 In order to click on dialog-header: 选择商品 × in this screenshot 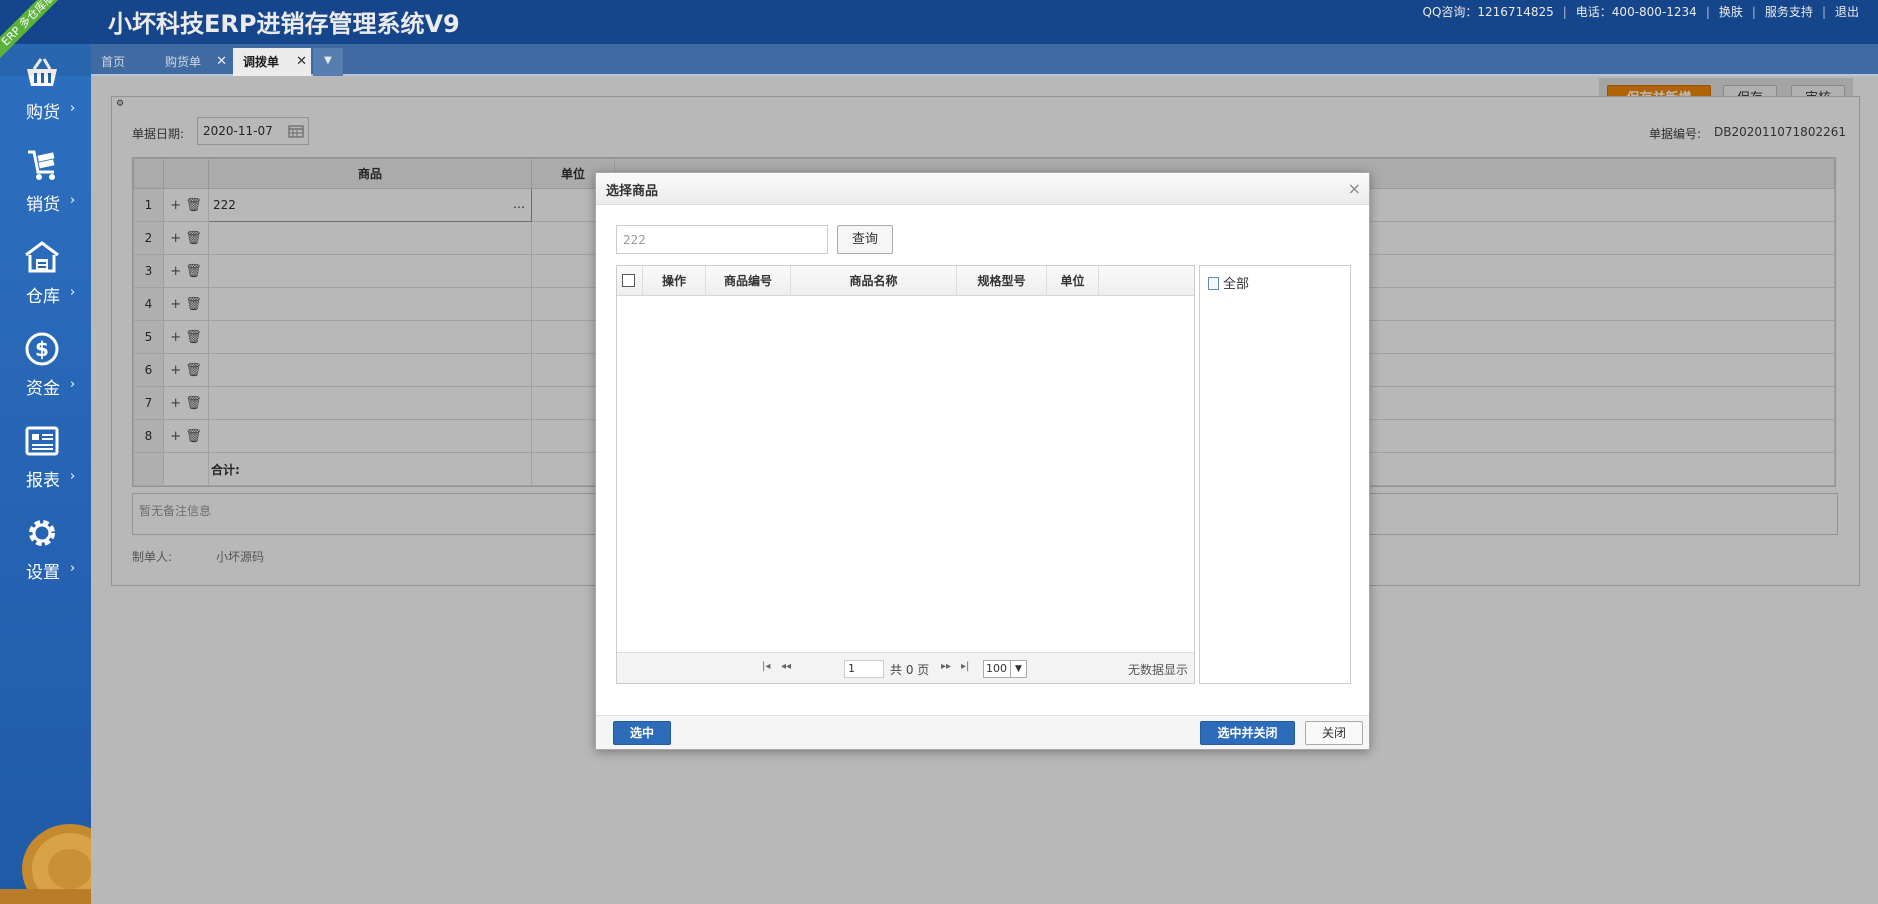, I will do `click(982, 189)`.